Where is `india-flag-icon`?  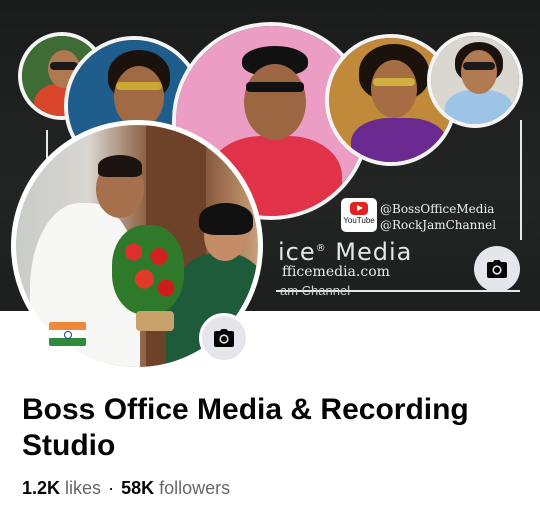
india-flag-icon is located at coordinates (67, 334).